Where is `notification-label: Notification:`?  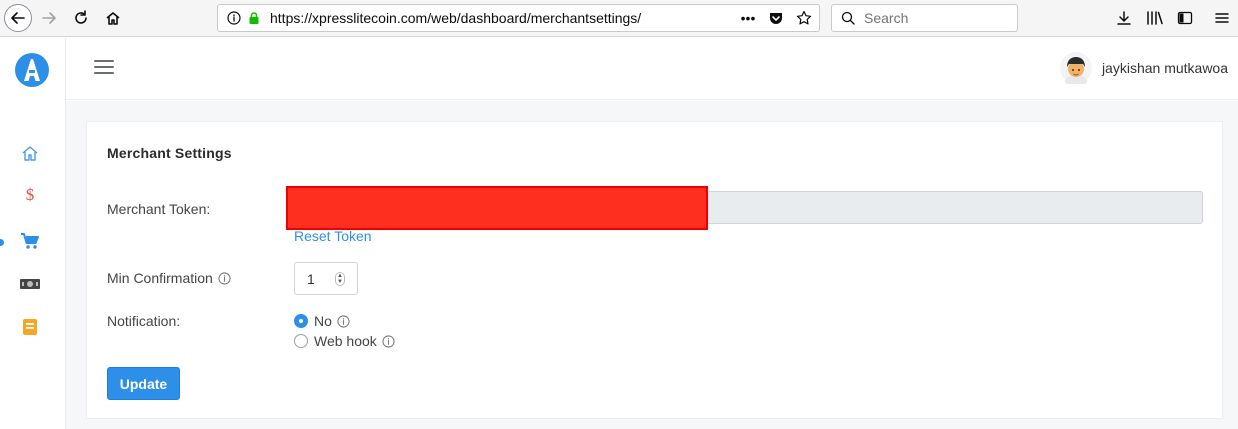
notification-label: Notification: is located at coordinates (144, 321).